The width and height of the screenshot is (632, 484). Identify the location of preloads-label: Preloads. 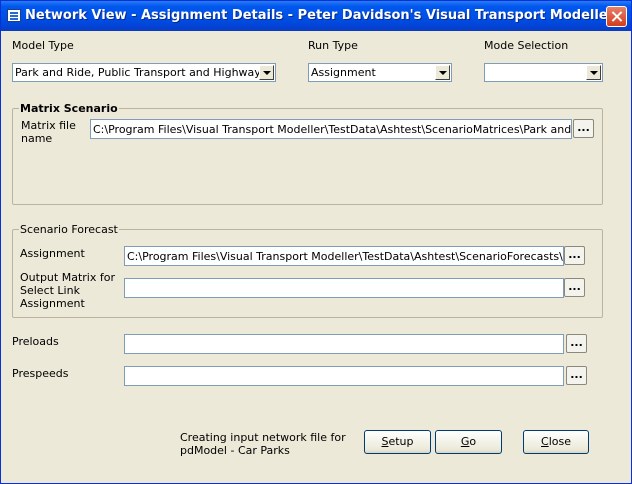
(35, 341).